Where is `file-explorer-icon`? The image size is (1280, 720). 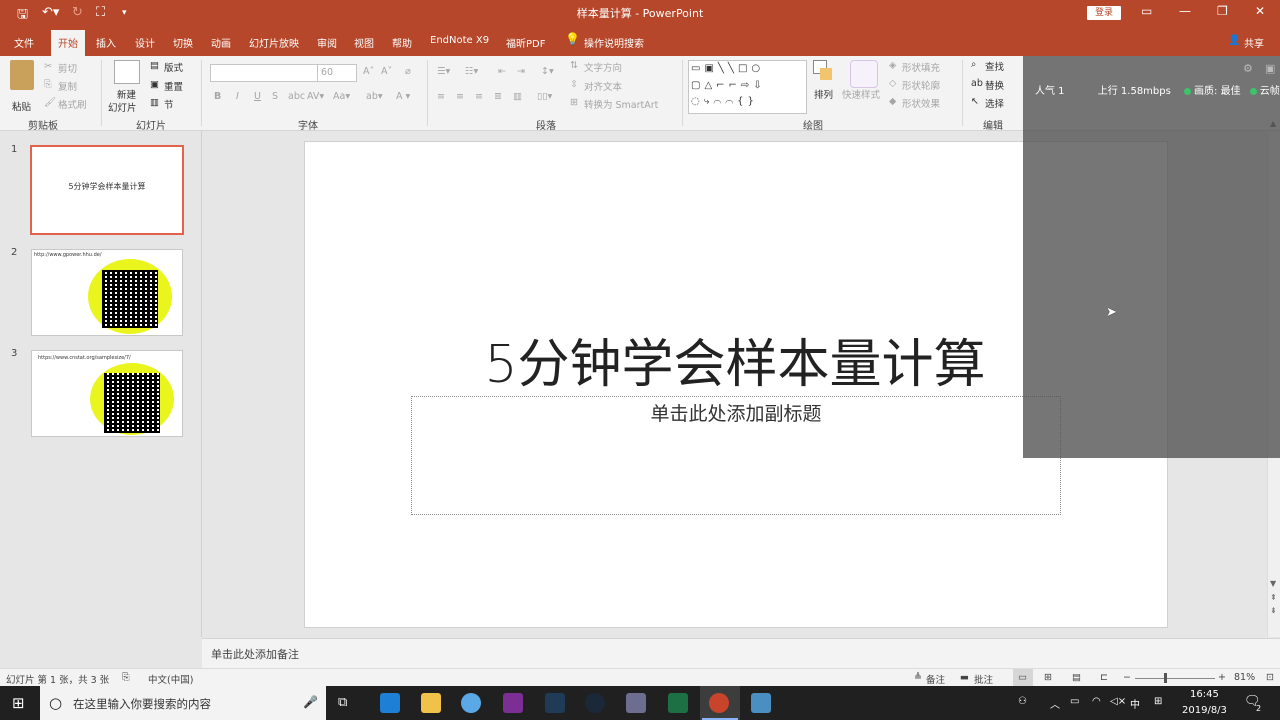
file-explorer-icon is located at coordinates (431, 703).